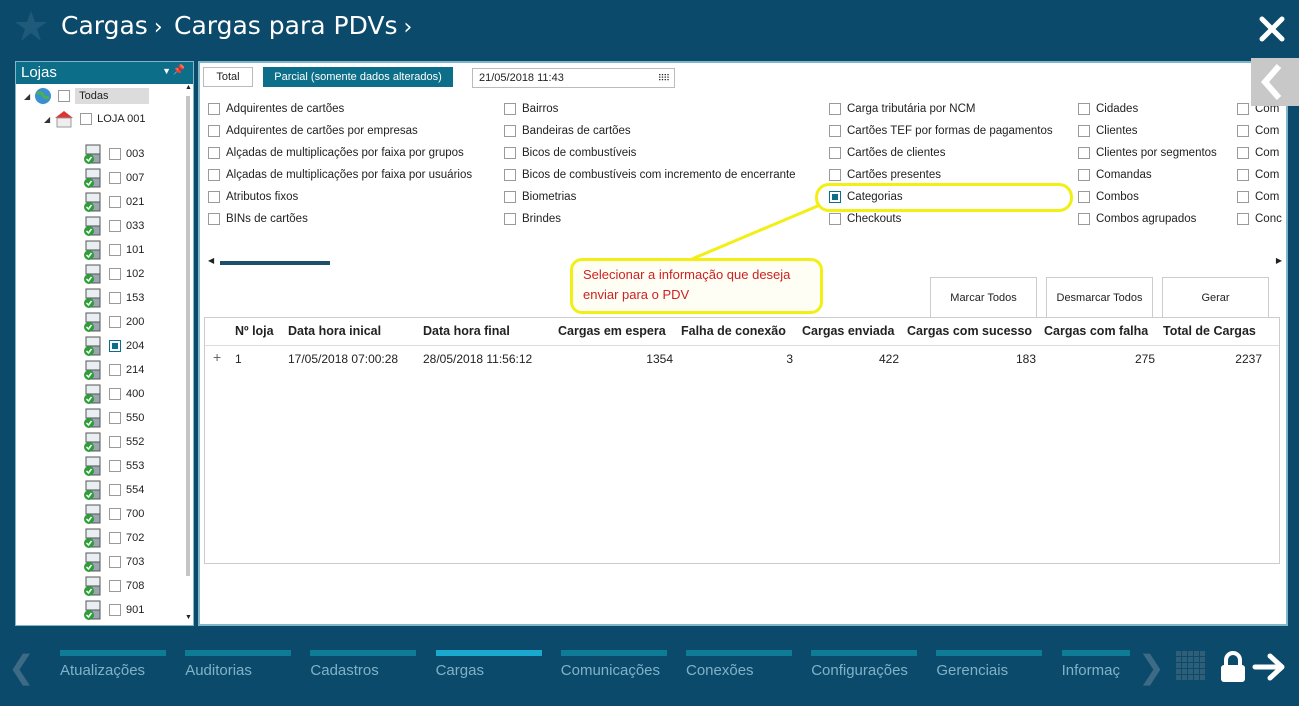 This screenshot has height=706, width=1299. Describe the element at coordinates (1233, 667) in the screenshot. I see `lock-icon` at that location.